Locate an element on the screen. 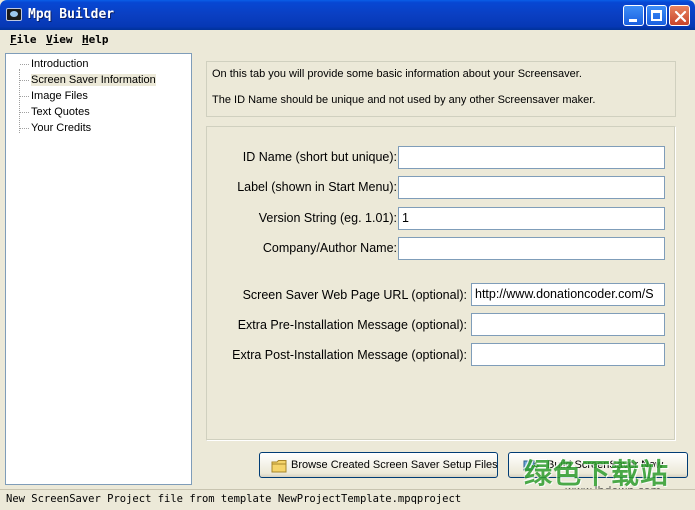 This screenshot has height=510, width=695. menu-file: File is located at coordinates (23, 39).